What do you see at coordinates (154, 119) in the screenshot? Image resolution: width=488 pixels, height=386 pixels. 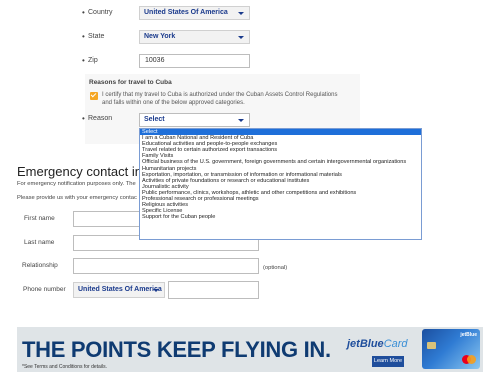 I see `reason-select-value: Select` at bounding box center [154, 119].